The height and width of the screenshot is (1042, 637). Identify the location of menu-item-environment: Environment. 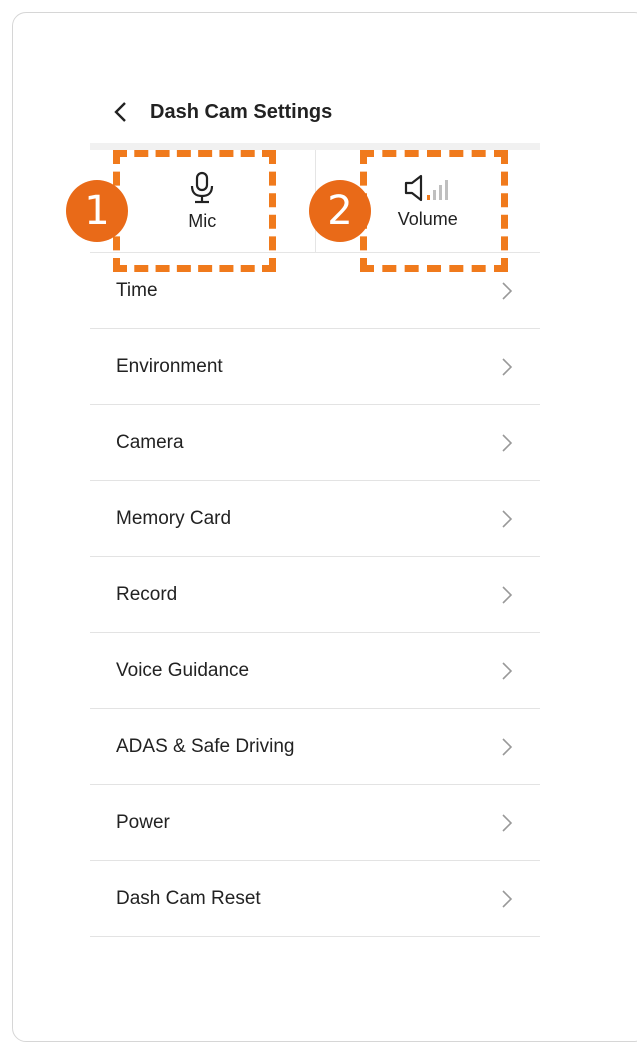
(315, 367).